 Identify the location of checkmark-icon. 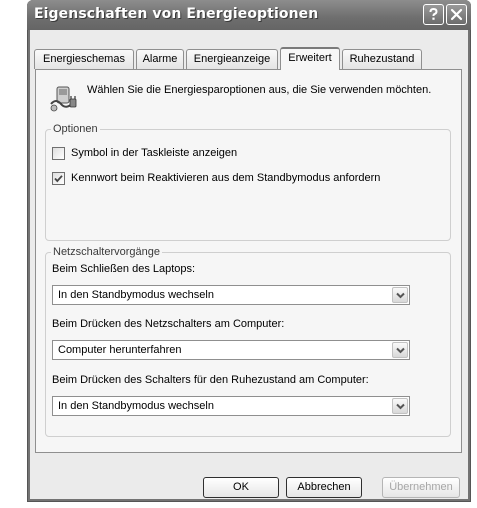
(58, 179).